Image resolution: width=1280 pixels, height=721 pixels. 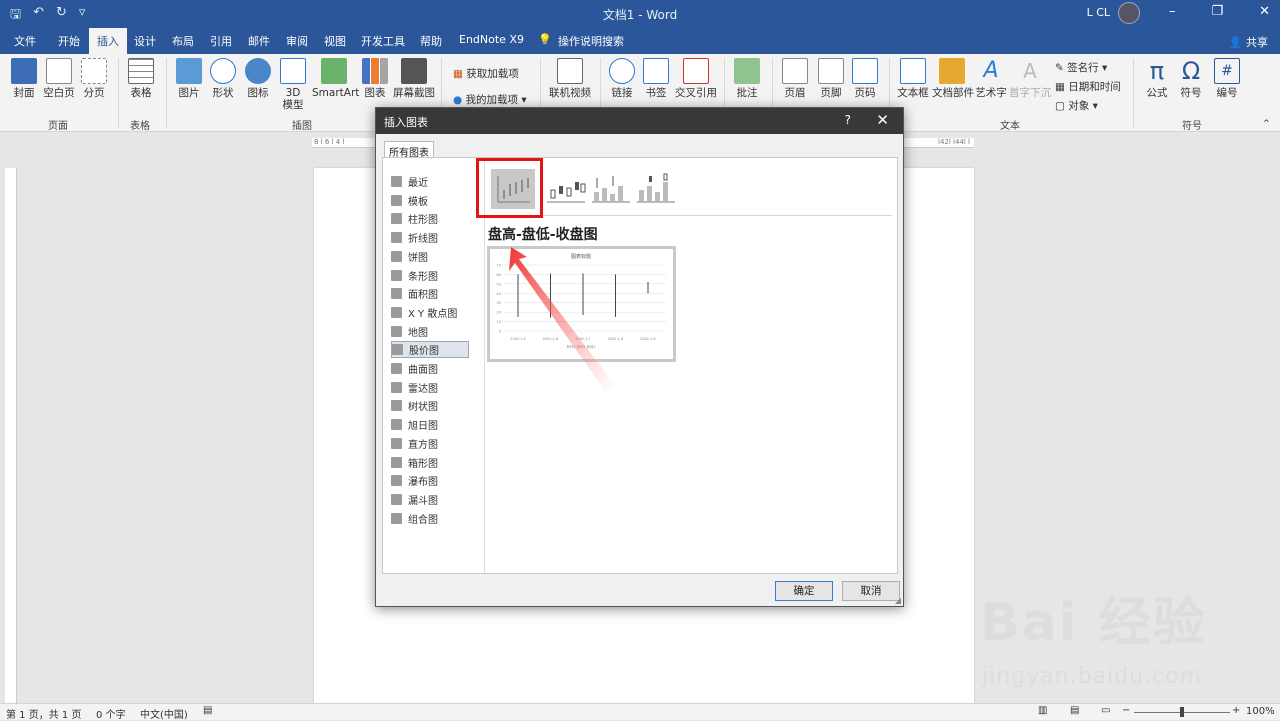 What do you see at coordinates (335, 41) in the screenshot?
I see `tab-view: 视图` at bounding box center [335, 41].